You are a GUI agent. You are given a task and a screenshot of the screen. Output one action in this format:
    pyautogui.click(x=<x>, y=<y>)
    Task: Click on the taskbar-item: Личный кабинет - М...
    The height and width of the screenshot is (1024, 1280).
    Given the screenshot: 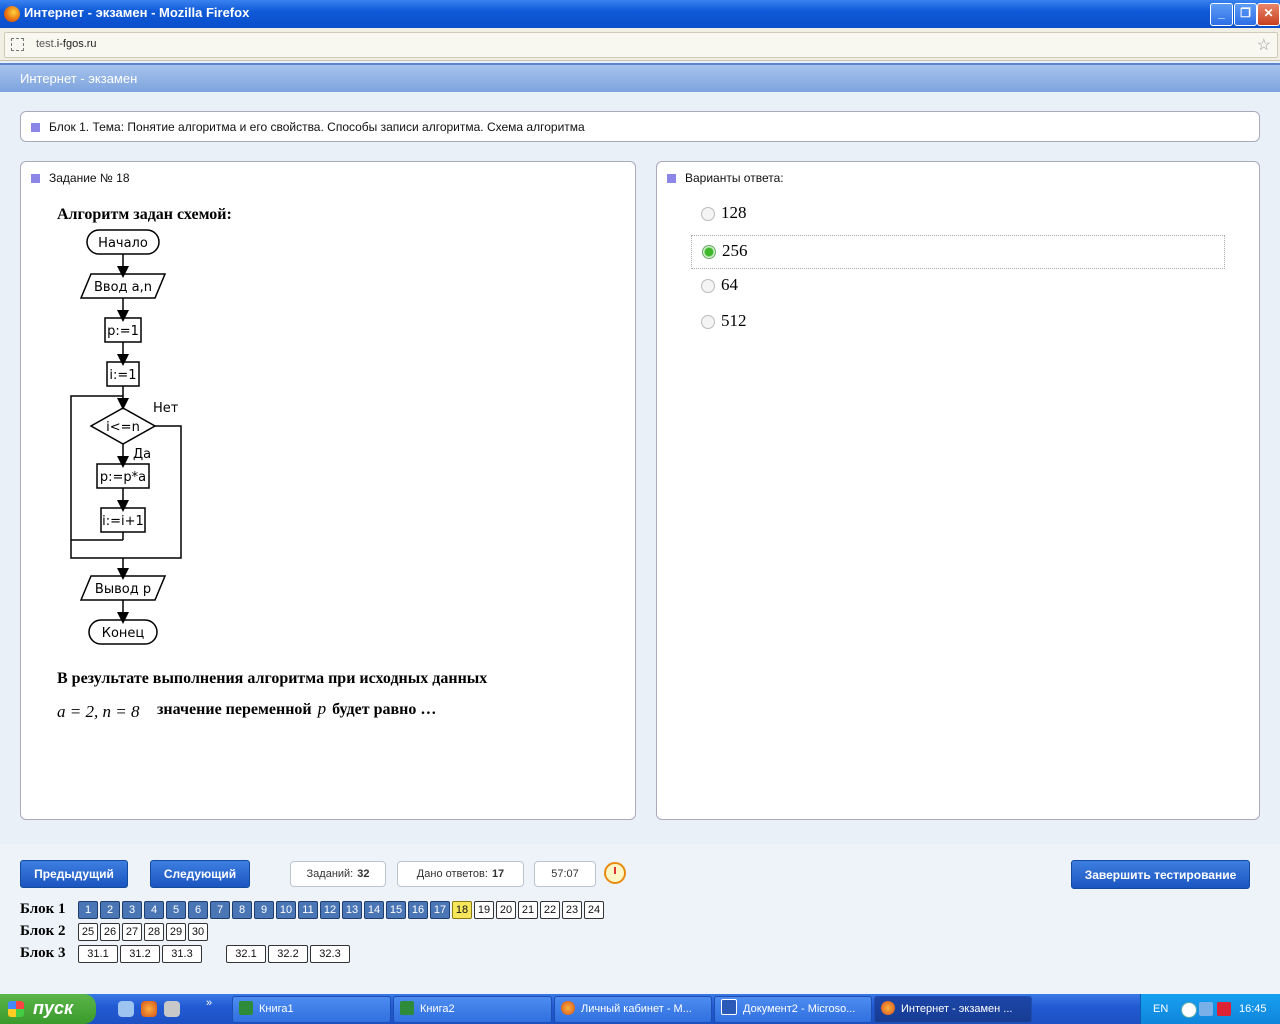 What is the action you would take?
    pyautogui.click(x=633, y=1009)
    